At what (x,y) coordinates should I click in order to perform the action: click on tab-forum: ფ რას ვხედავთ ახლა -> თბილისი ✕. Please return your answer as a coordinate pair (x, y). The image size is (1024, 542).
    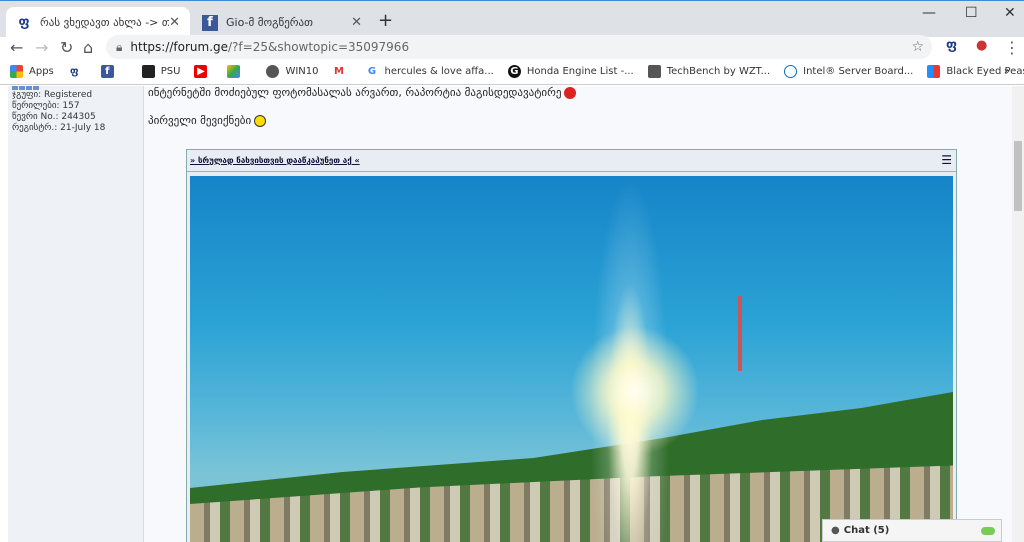
    Looking at the image, I should click on (98, 22).